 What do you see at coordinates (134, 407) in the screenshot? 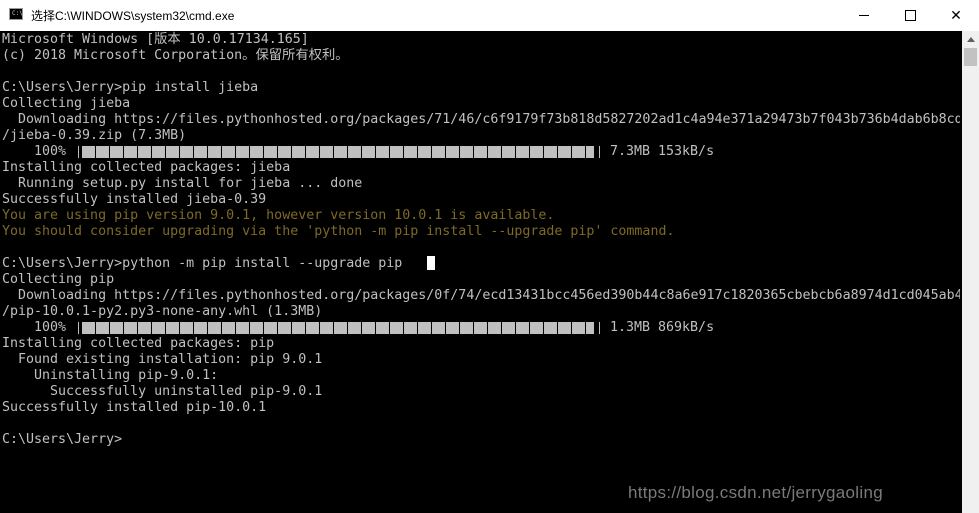
I see `console-line: Successfully installed pip-10.0.1` at bounding box center [134, 407].